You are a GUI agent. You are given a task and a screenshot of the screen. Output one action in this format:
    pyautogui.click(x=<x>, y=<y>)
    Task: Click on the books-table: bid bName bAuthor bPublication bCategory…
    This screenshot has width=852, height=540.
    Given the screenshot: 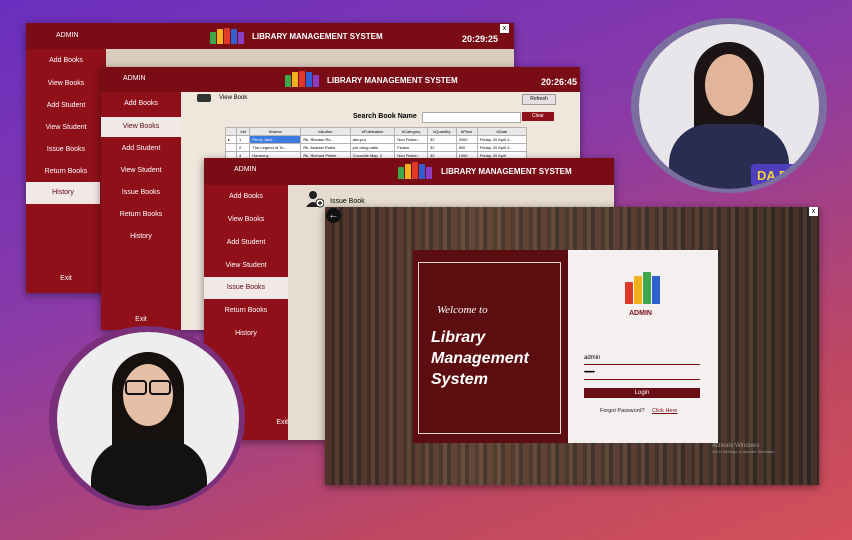 What is the action you would take?
    pyautogui.click(x=376, y=143)
    